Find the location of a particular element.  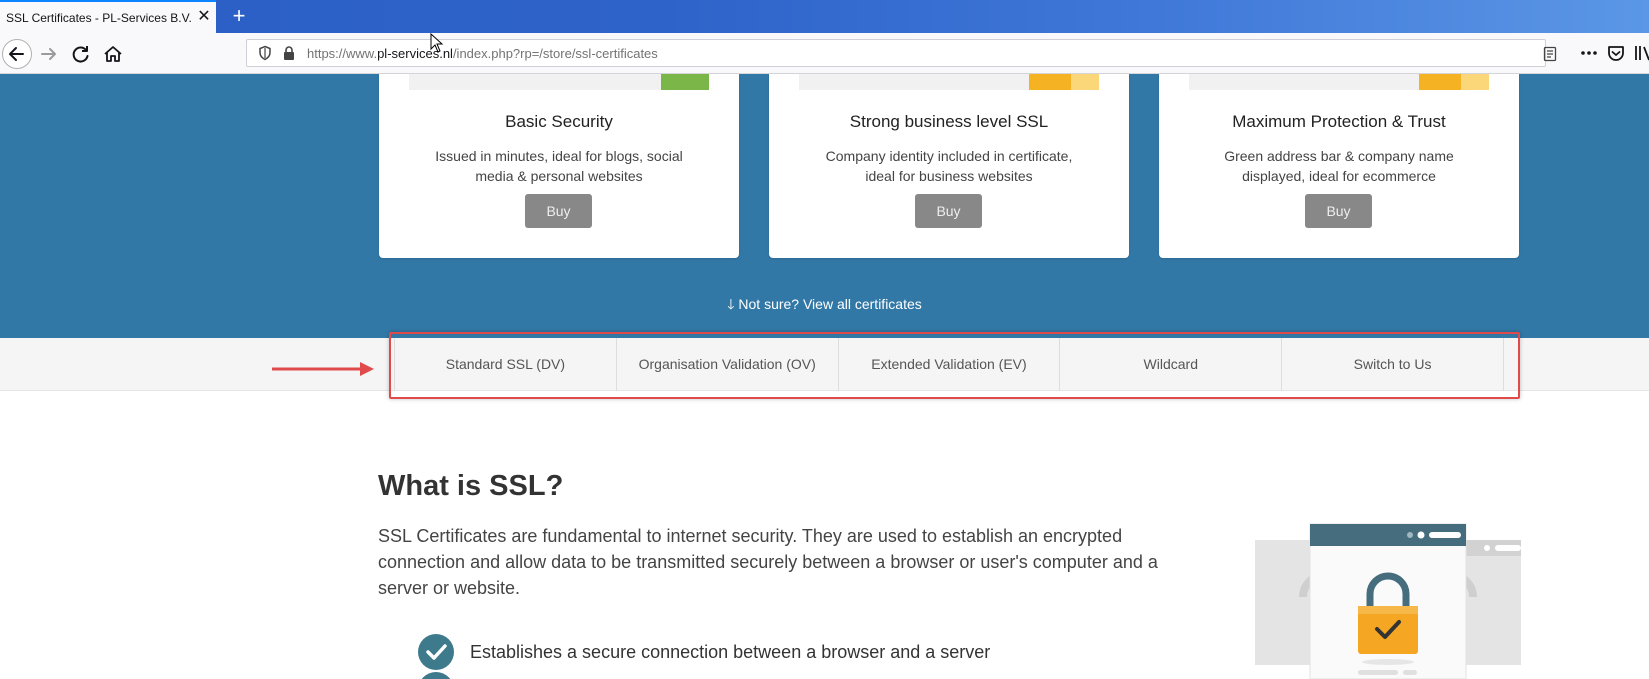

mouse-cursor-icon is located at coordinates (437, 43).